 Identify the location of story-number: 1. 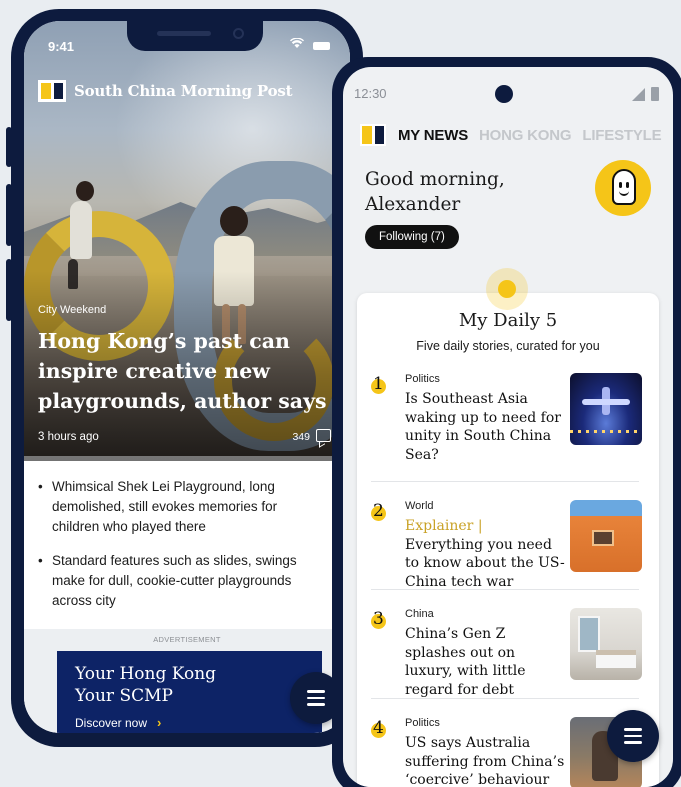
(378, 384).